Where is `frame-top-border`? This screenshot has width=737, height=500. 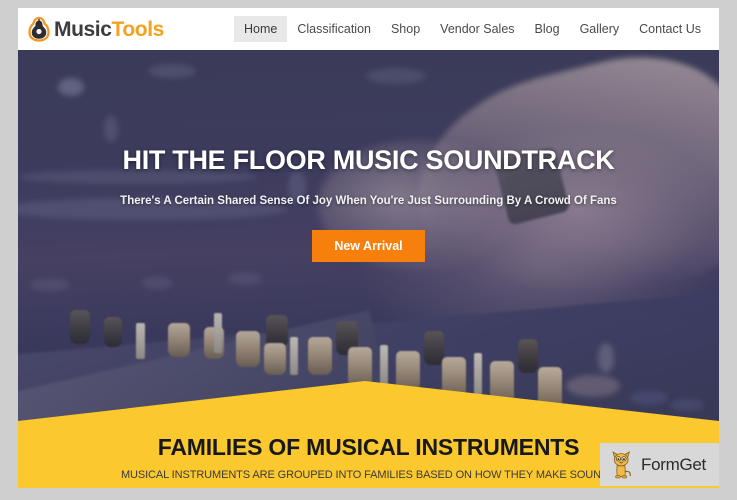
frame-top-border is located at coordinates (368, 4).